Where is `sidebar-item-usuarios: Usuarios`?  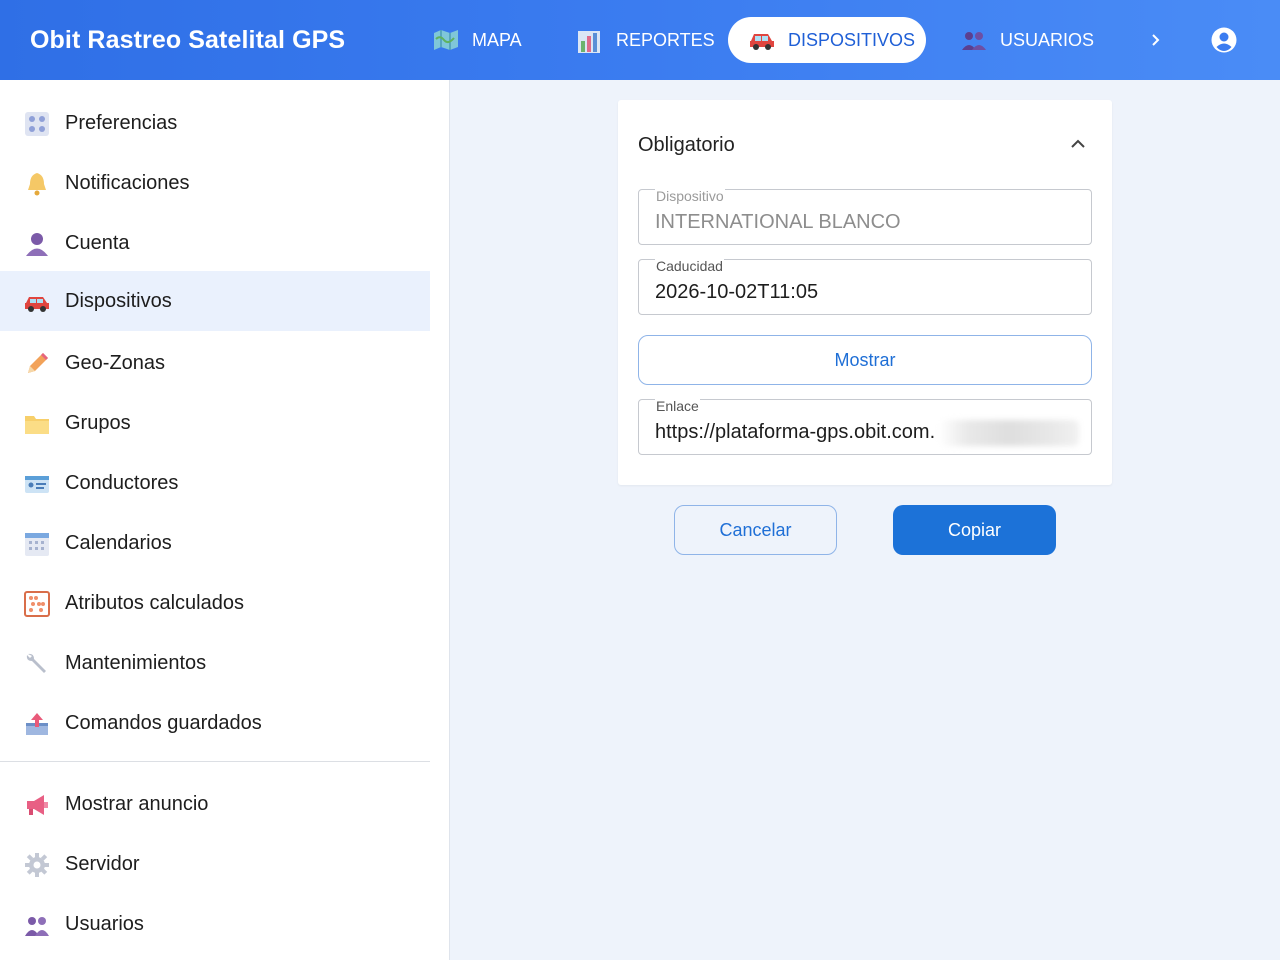 sidebar-item-usuarios: Usuarios is located at coordinates (215, 924).